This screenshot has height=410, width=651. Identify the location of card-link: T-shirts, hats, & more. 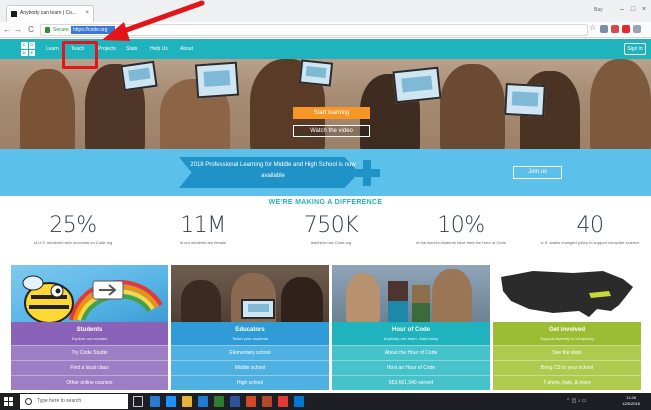
(567, 382).